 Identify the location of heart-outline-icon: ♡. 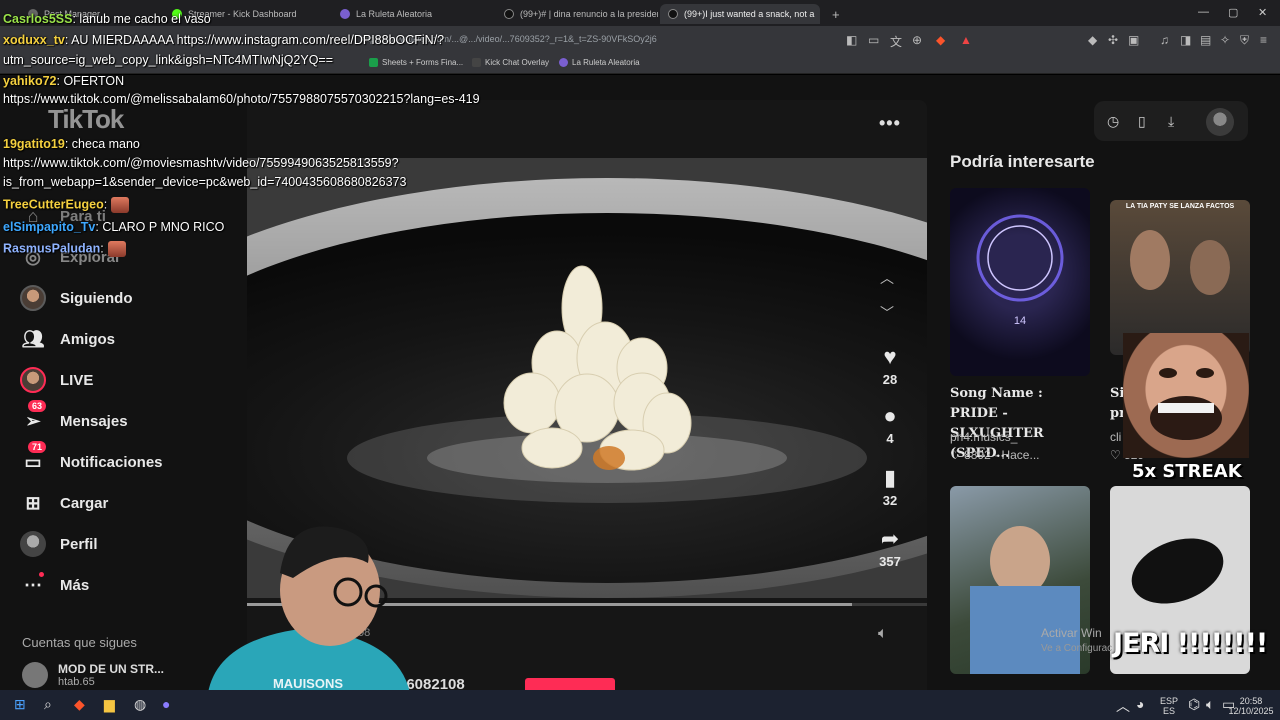
(1117, 455).